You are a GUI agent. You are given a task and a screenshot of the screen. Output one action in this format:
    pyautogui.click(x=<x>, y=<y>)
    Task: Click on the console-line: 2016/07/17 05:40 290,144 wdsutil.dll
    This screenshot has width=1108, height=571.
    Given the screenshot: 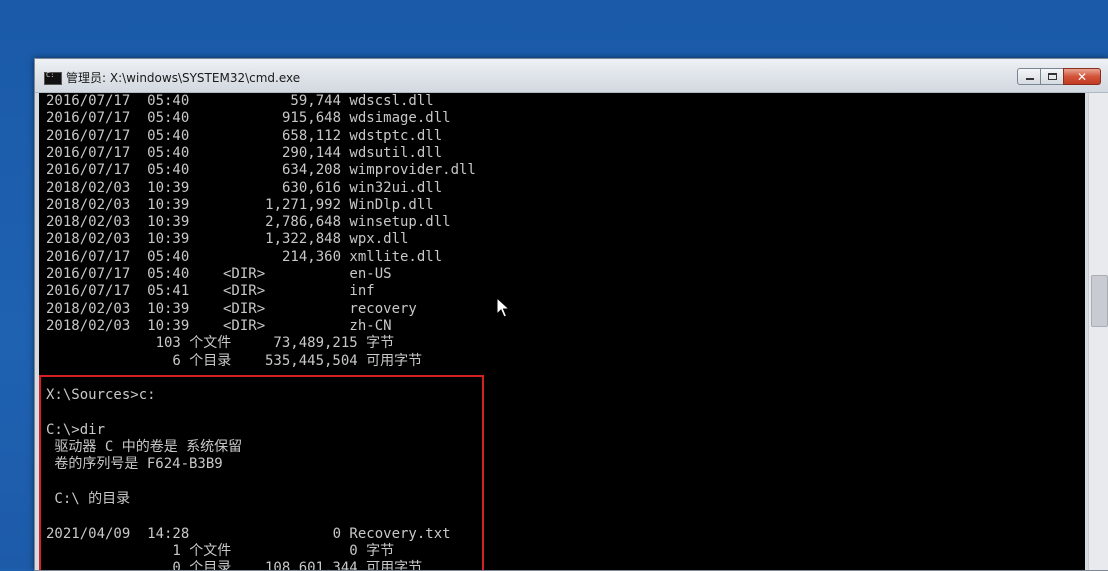 What is the action you would take?
    pyautogui.click(x=244, y=152)
    